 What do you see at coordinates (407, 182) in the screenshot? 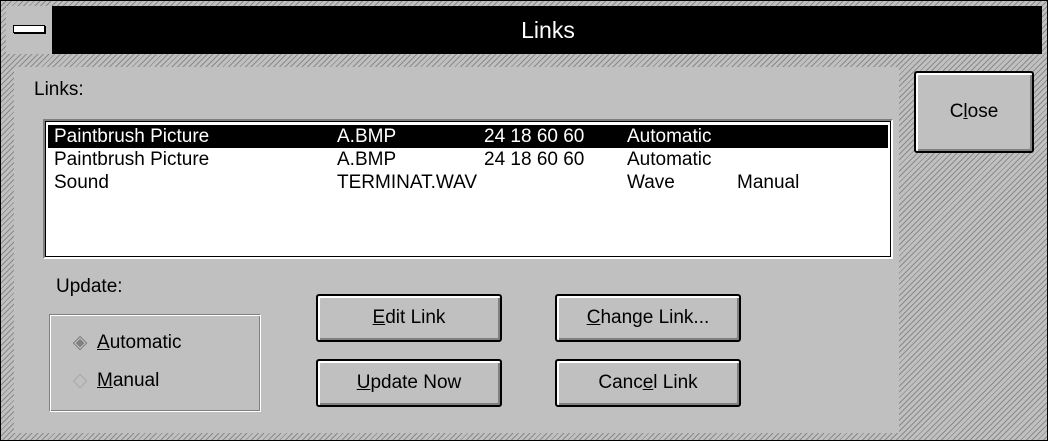
I see `link-file: TERMINAT.WAV` at bounding box center [407, 182].